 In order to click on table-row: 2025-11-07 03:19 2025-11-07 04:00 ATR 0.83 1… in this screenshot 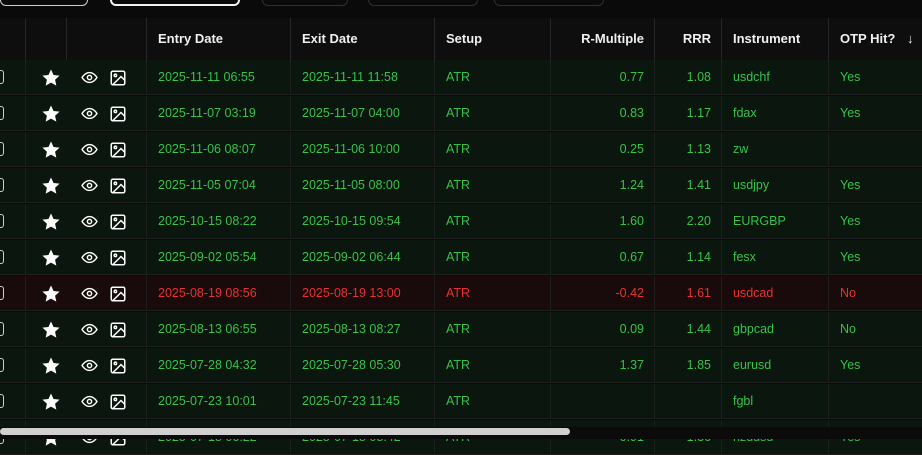, I will do `click(461, 113)`.